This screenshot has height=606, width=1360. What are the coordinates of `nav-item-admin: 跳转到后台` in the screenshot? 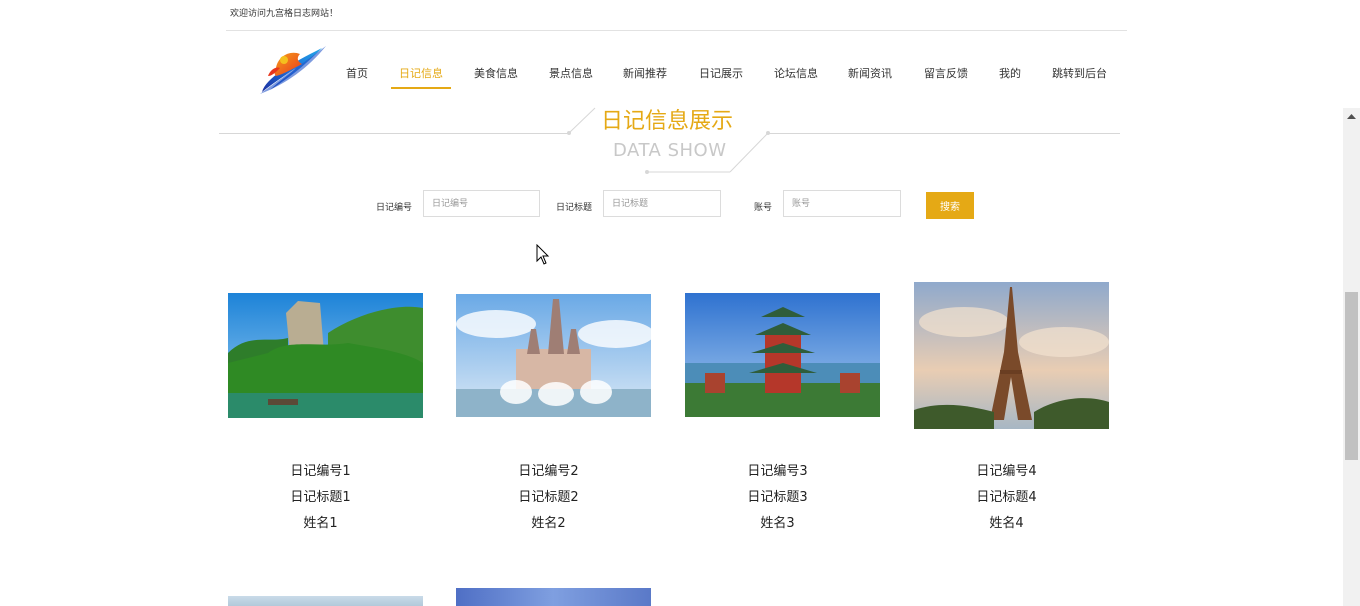 It's located at (1079, 74).